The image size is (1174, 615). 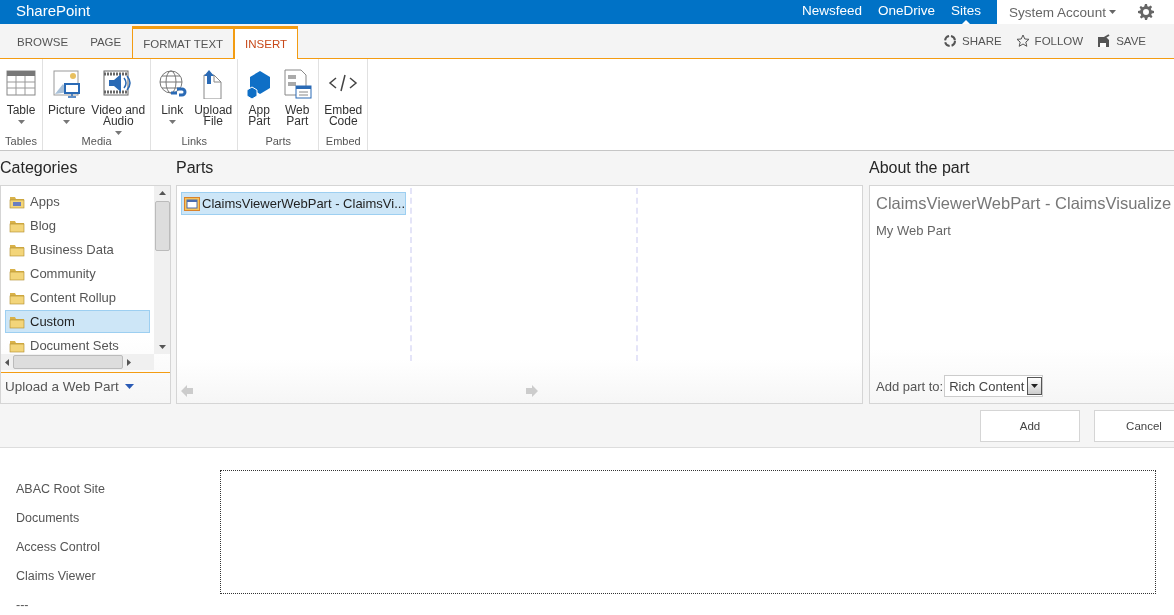 I want to click on ribbon-action-button: SHARE, so click(x=972, y=41).